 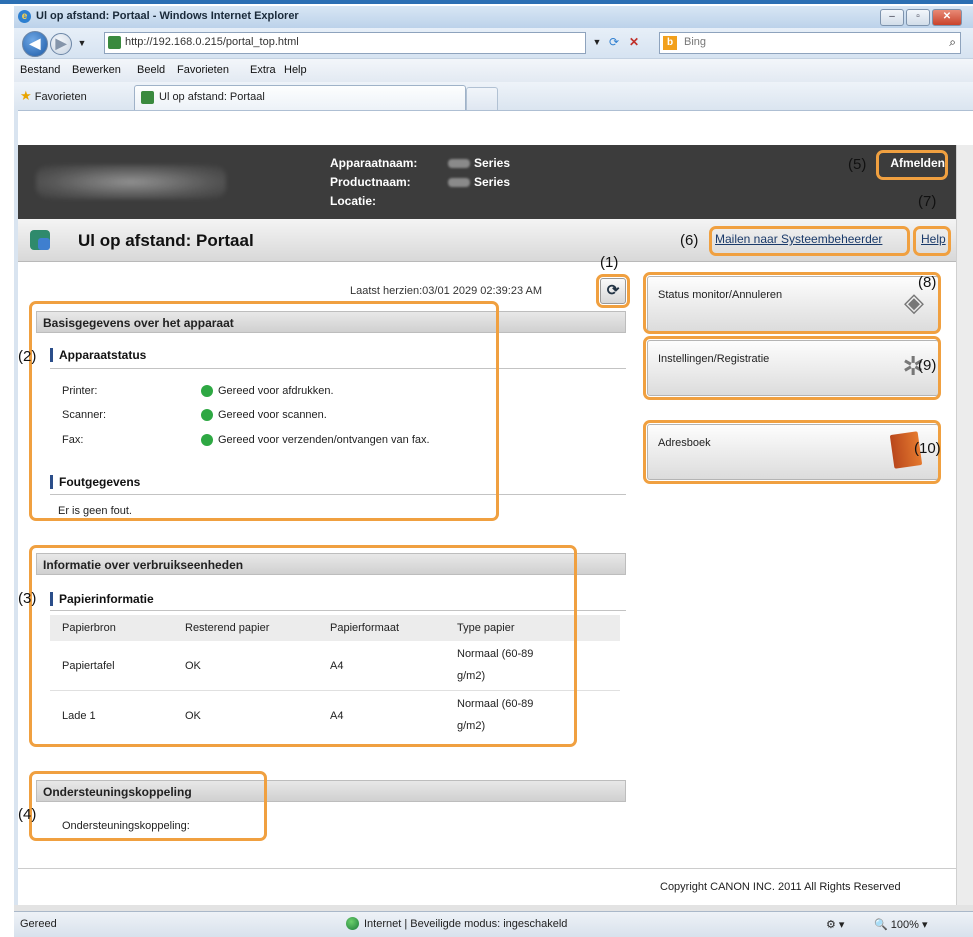 What do you see at coordinates (927, 448) in the screenshot?
I see `callout-number: (10)` at bounding box center [927, 448].